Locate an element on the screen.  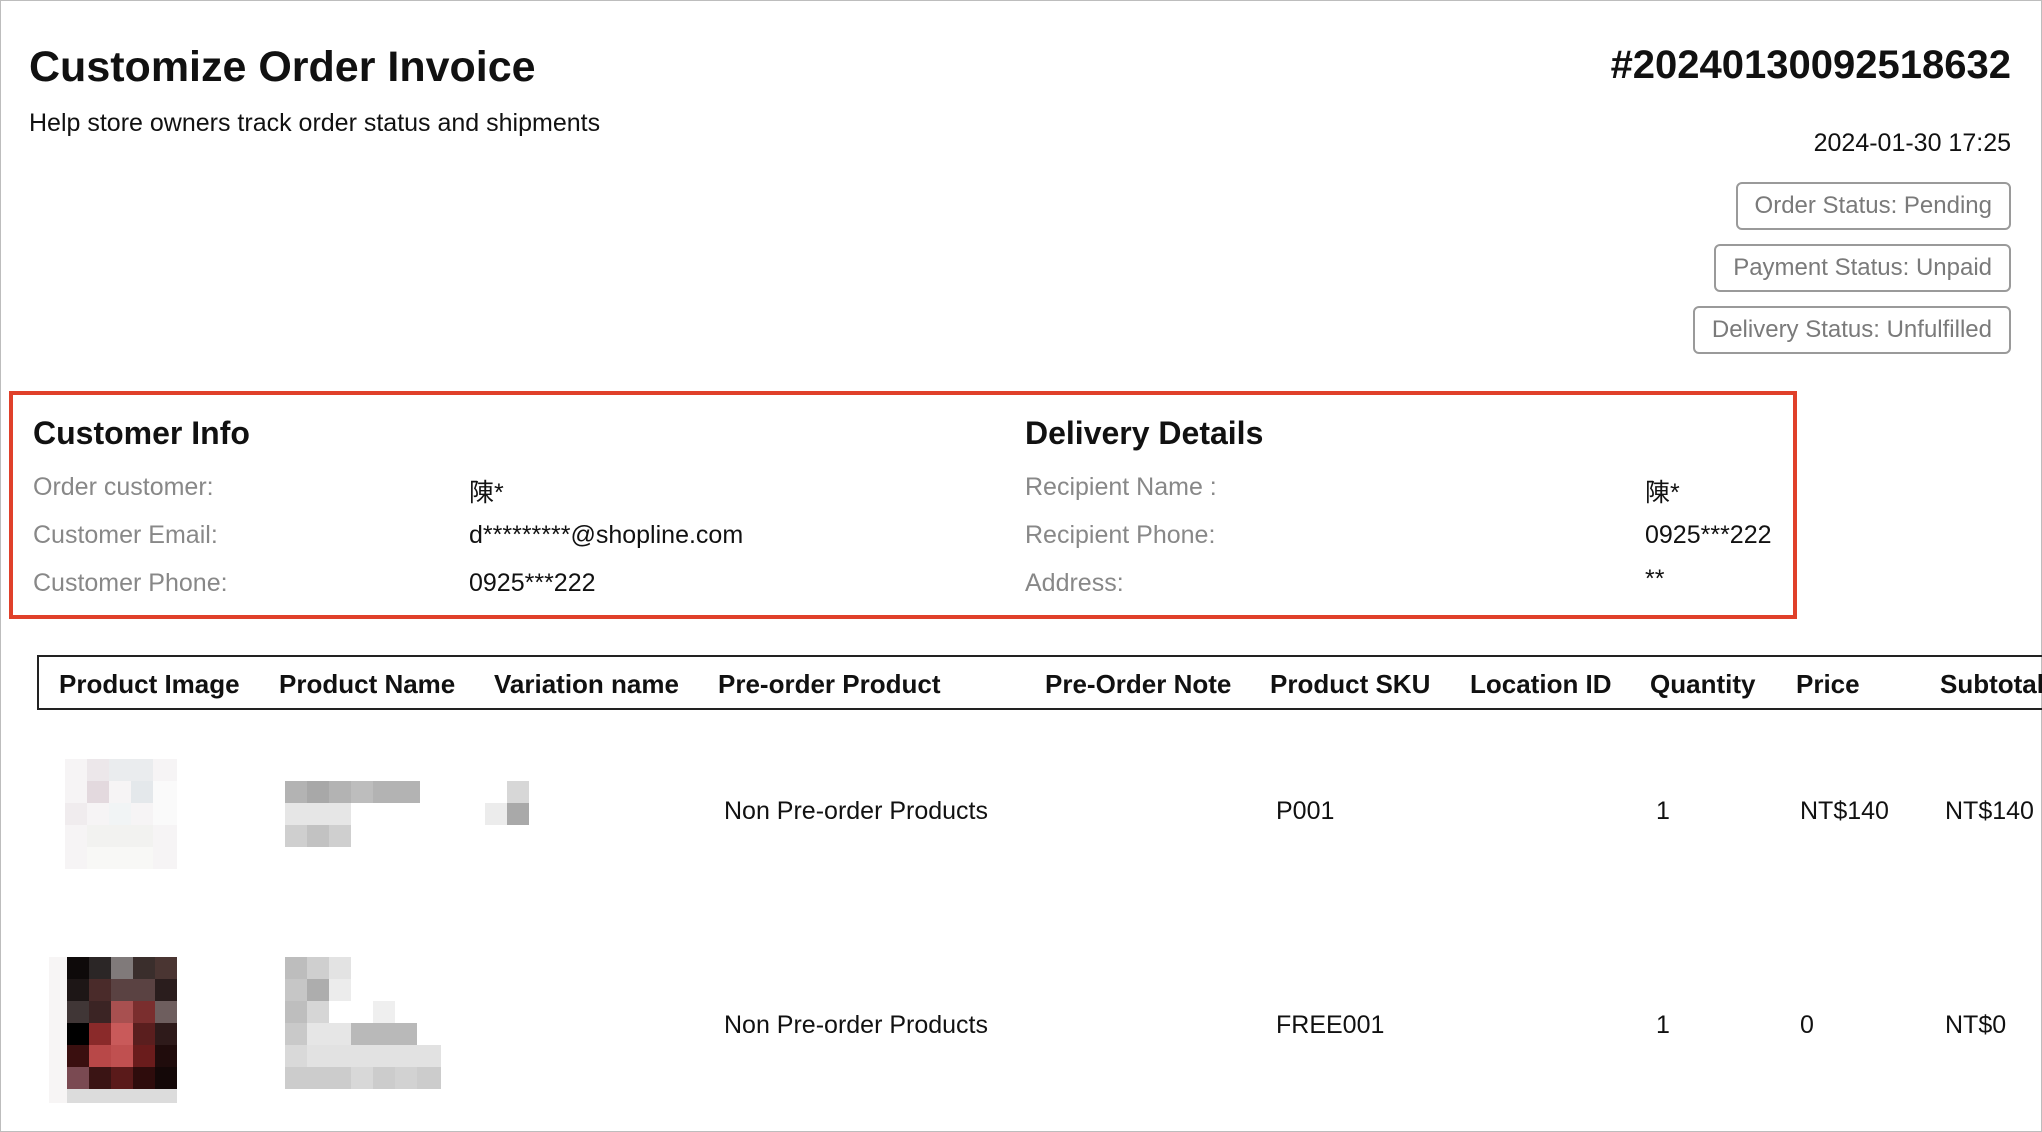
customer-email-value: d*********@shopline.com is located at coordinates (606, 535).